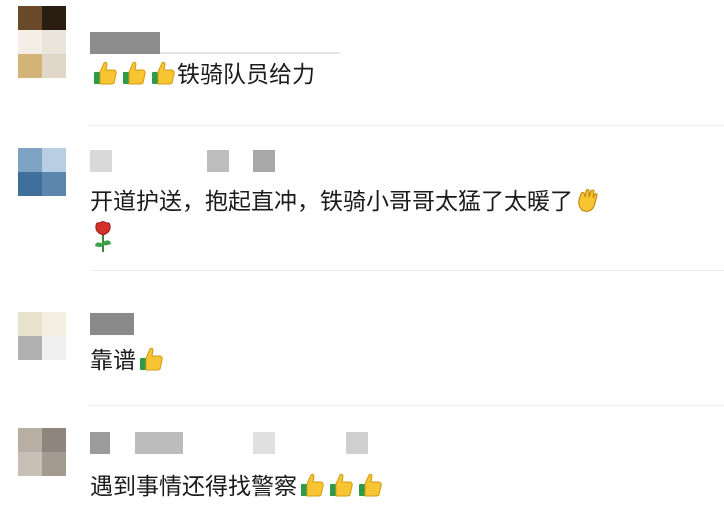 The width and height of the screenshot is (724, 520). I want to click on comment-text: 靠谱, so click(127, 361).